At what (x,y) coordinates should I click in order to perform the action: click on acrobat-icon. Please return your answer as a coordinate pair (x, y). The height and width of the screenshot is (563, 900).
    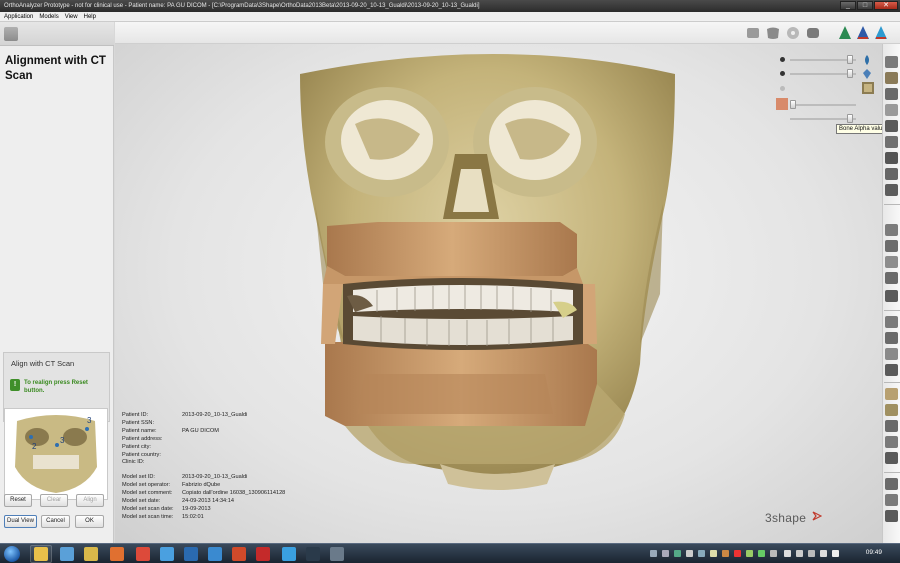
    Looking at the image, I should click on (263, 554).